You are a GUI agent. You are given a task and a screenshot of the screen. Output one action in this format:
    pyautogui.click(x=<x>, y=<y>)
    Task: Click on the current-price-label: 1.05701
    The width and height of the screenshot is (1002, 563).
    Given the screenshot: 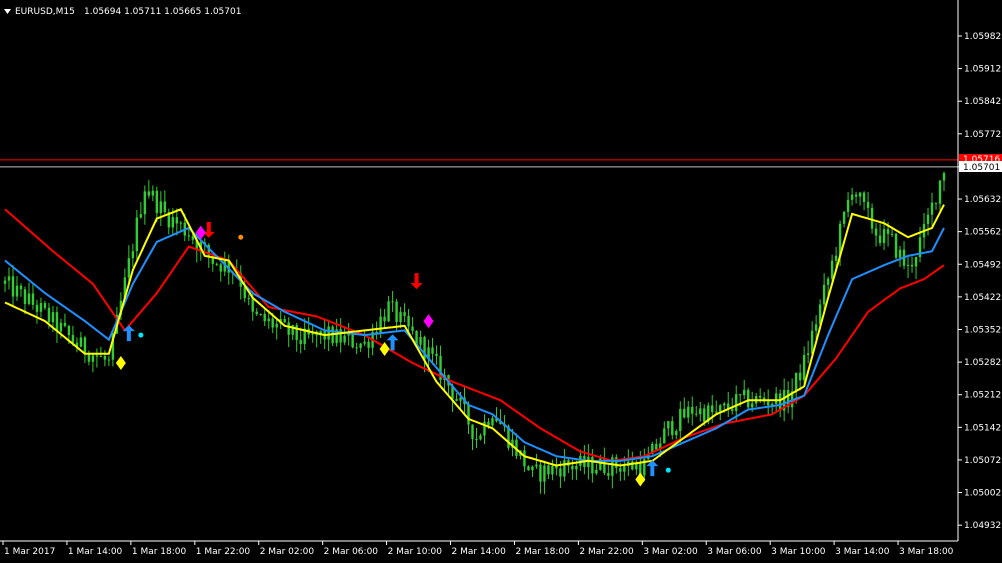 What is the action you would take?
    pyautogui.click(x=981, y=168)
    